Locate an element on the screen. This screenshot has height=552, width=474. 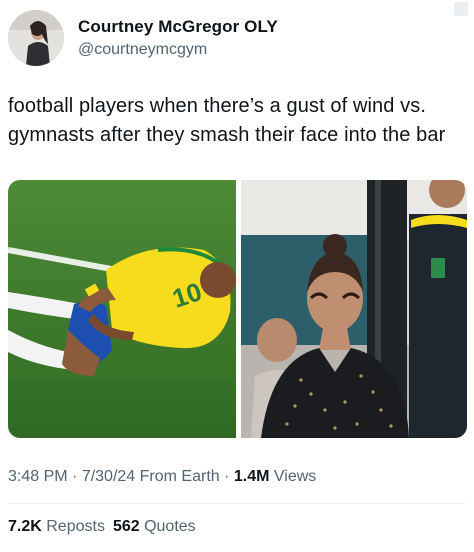
timestamp-time: 3:48 PM is located at coordinates (38, 476).